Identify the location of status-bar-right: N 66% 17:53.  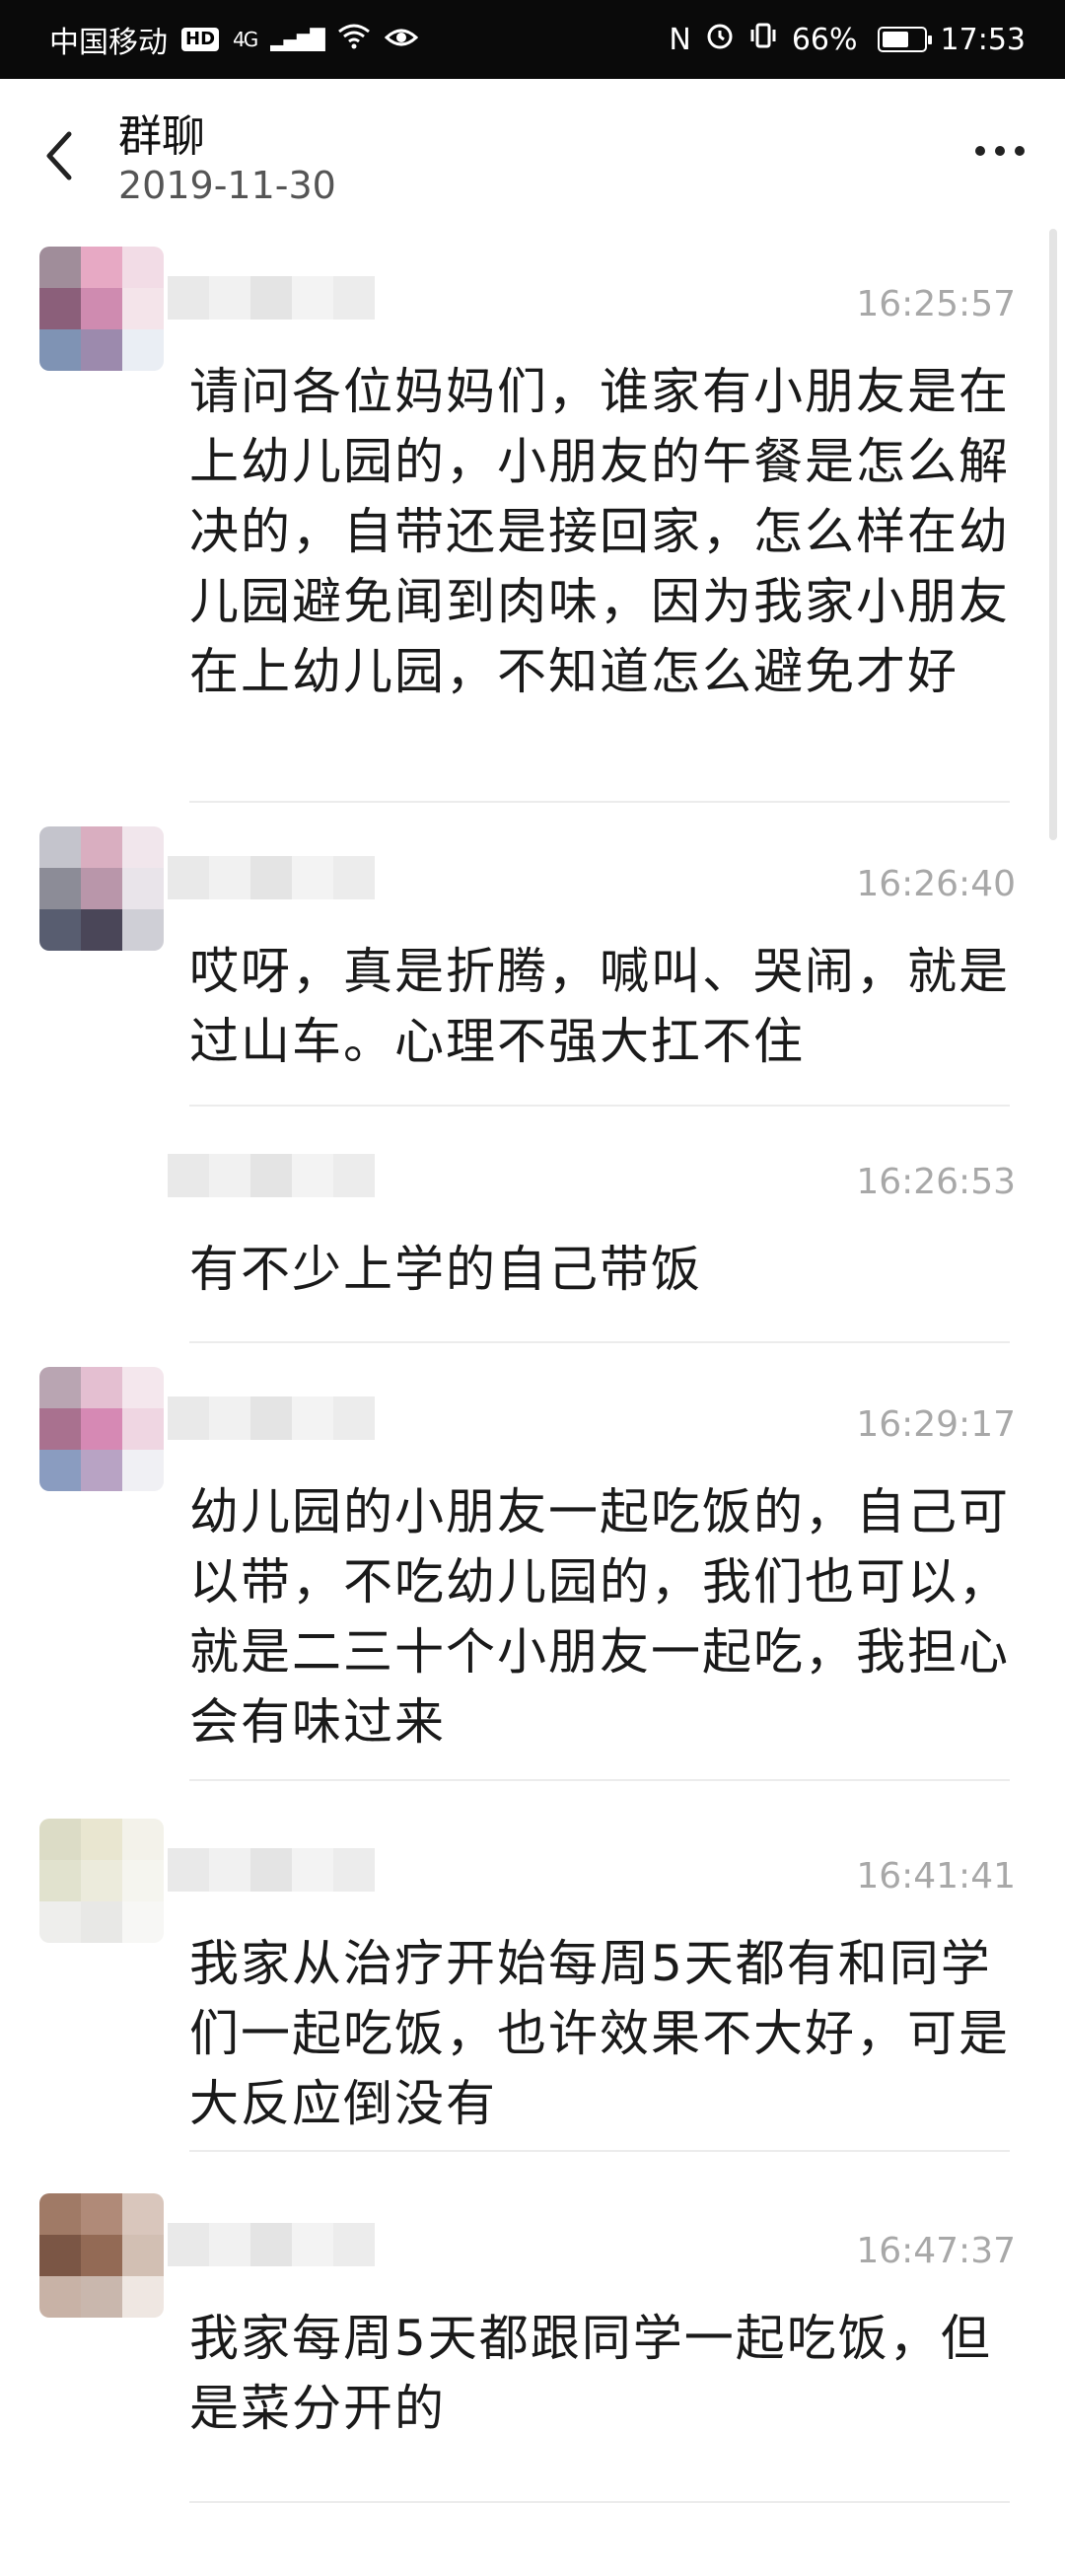
(848, 39).